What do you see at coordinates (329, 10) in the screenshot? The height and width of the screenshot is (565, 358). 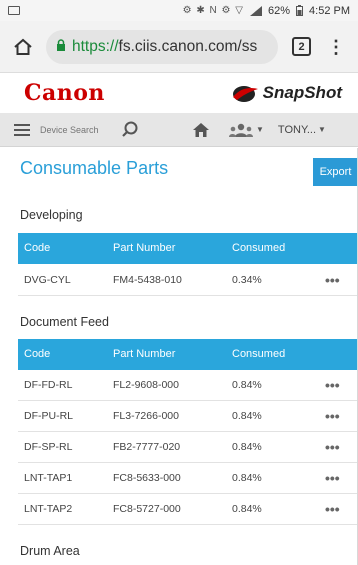 I see `clock: 4:52 PM` at bounding box center [329, 10].